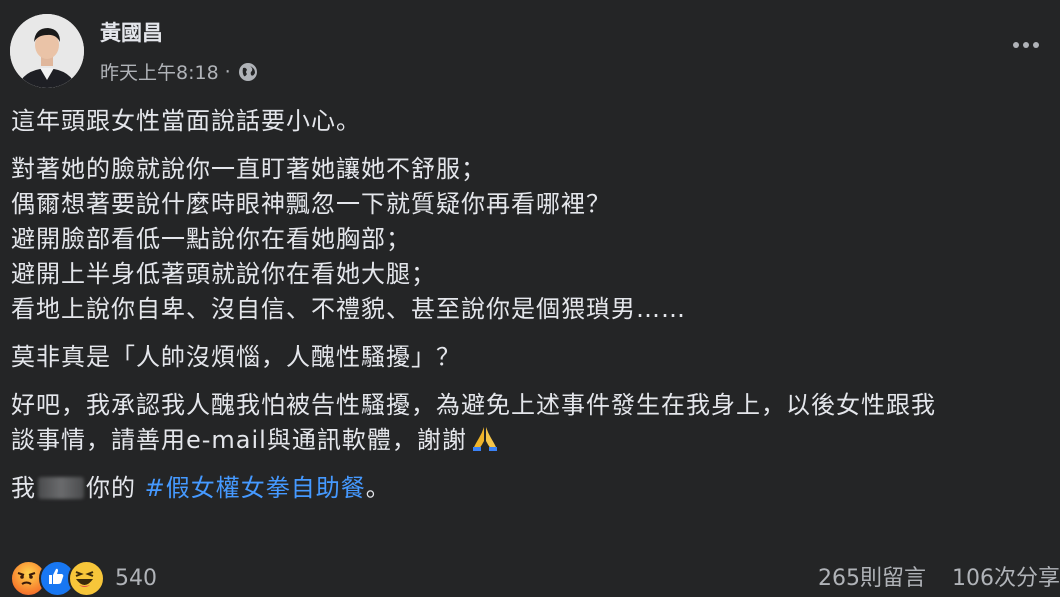 The height and width of the screenshot is (597, 1060). Describe the element at coordinates (533, 440) in the screenshot. I see `text-line-with-emoji: 談事情，請善用e-mail與通訊軟體，謝謝` at that location.